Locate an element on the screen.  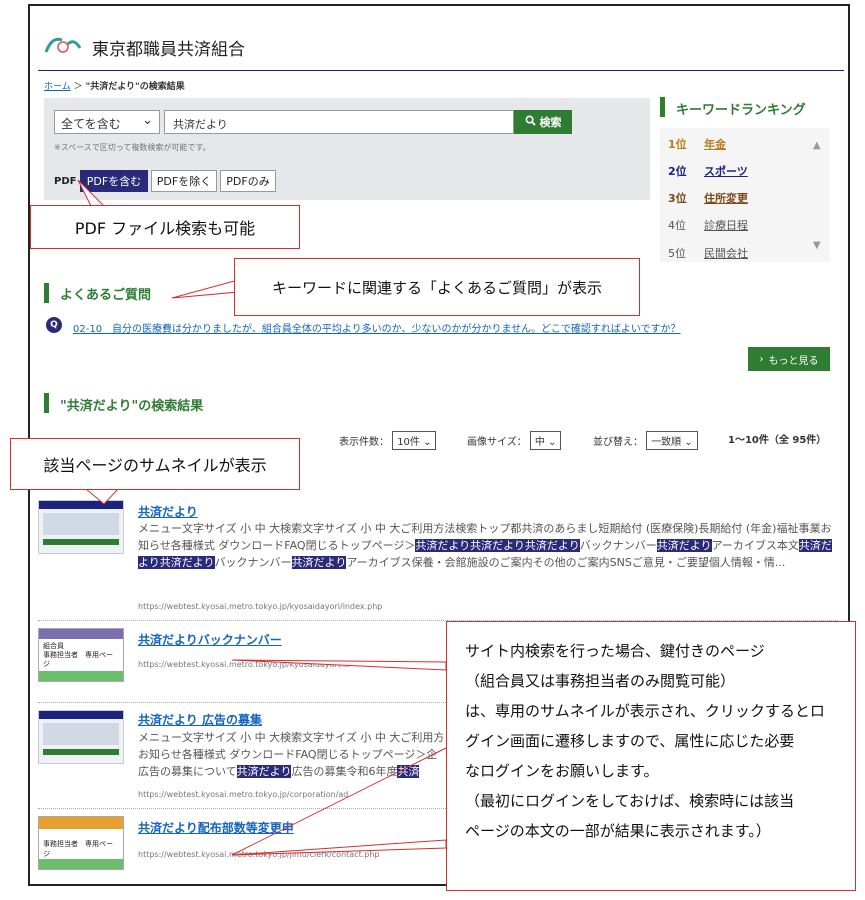
faq-callout: キーワードに関連する「よくあるご質問」が表示 is located at coordinates (437, 287).